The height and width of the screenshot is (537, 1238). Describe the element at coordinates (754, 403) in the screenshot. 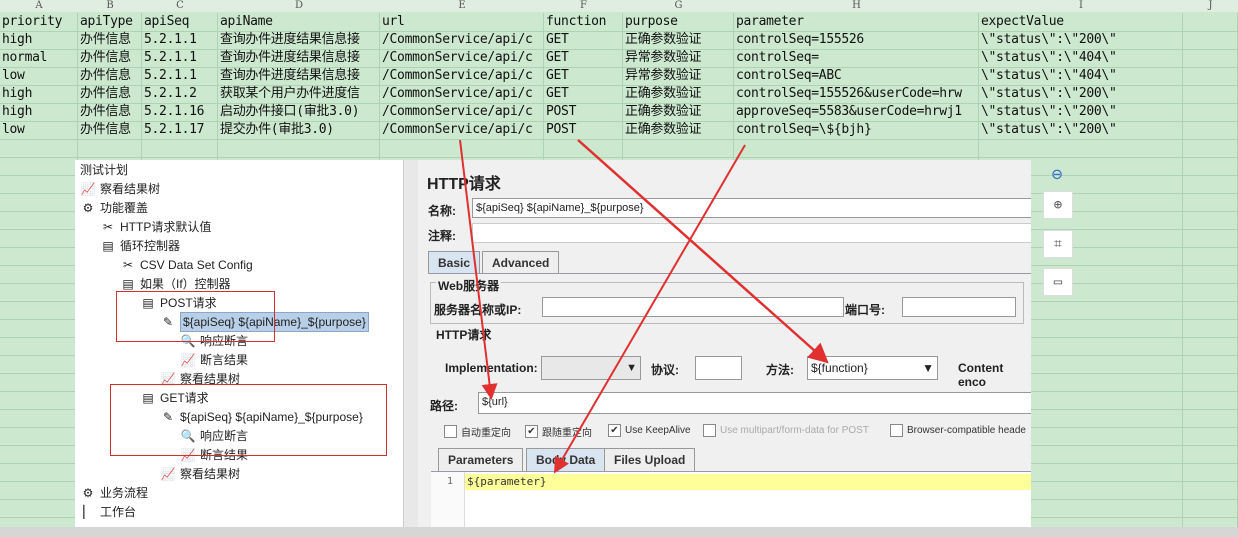

I see `path-input: ${url}` at that location.